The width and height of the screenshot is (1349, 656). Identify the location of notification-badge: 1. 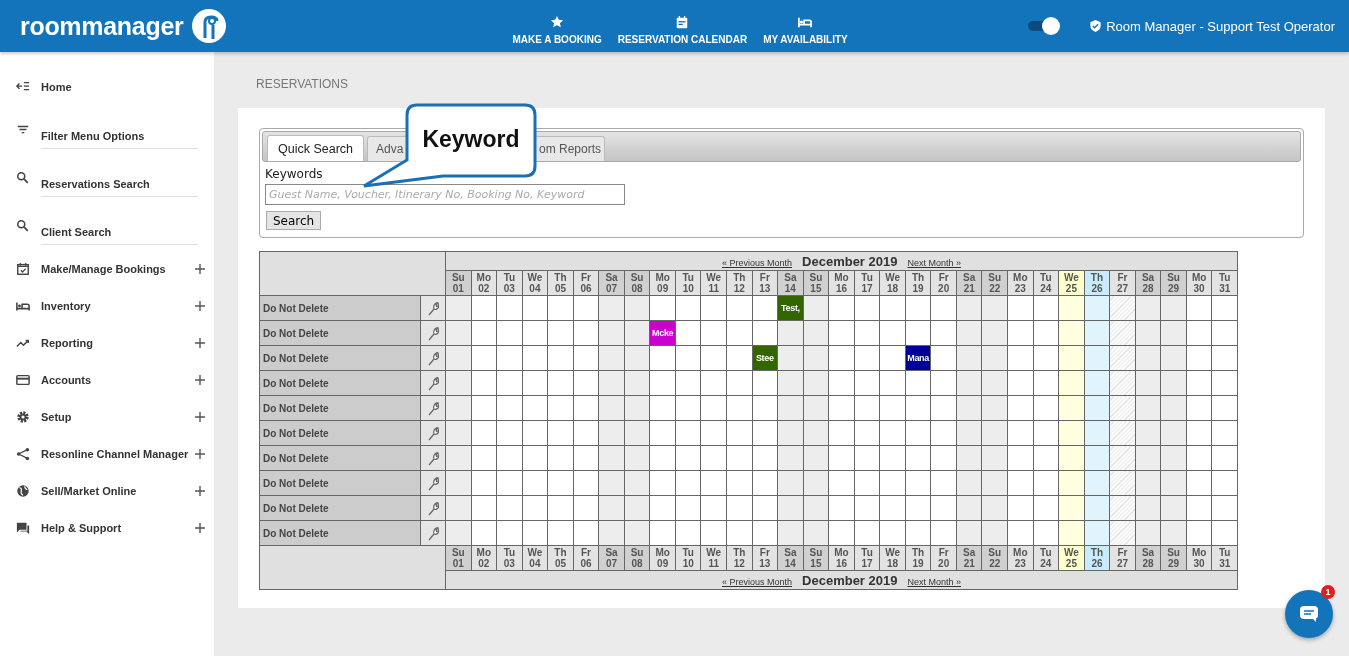
(1328, 592).